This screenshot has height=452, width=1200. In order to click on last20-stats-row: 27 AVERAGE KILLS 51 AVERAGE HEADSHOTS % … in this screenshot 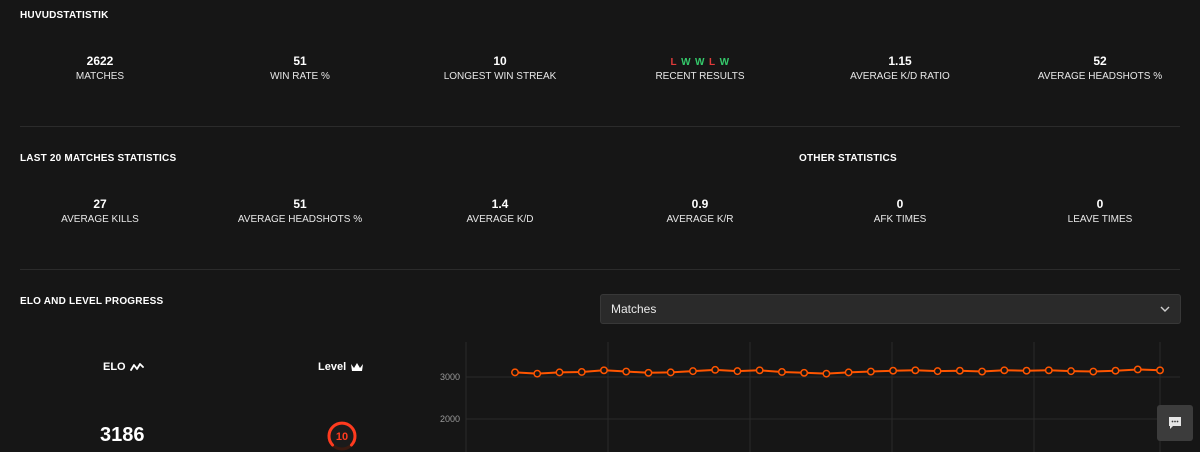, I will do `click(600, 211)`.